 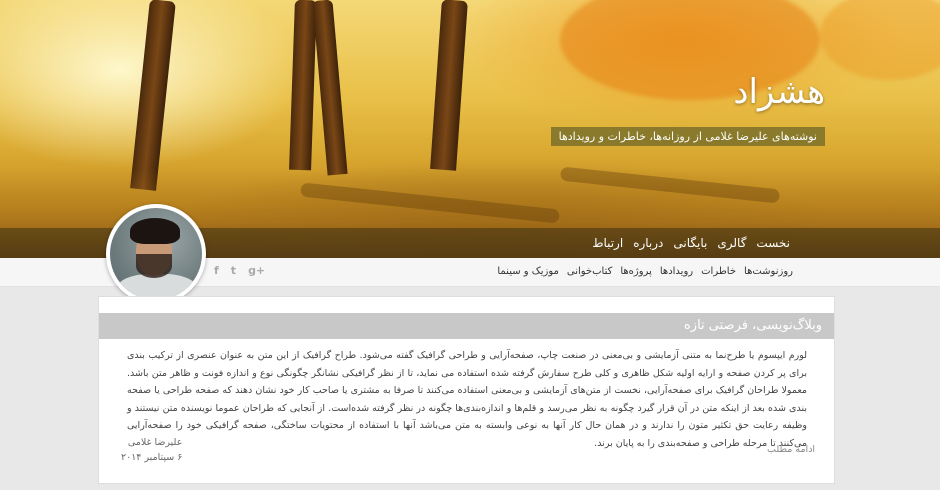 I want to click on post-author: علیرضا غلامی, so click(x=152, y=442).